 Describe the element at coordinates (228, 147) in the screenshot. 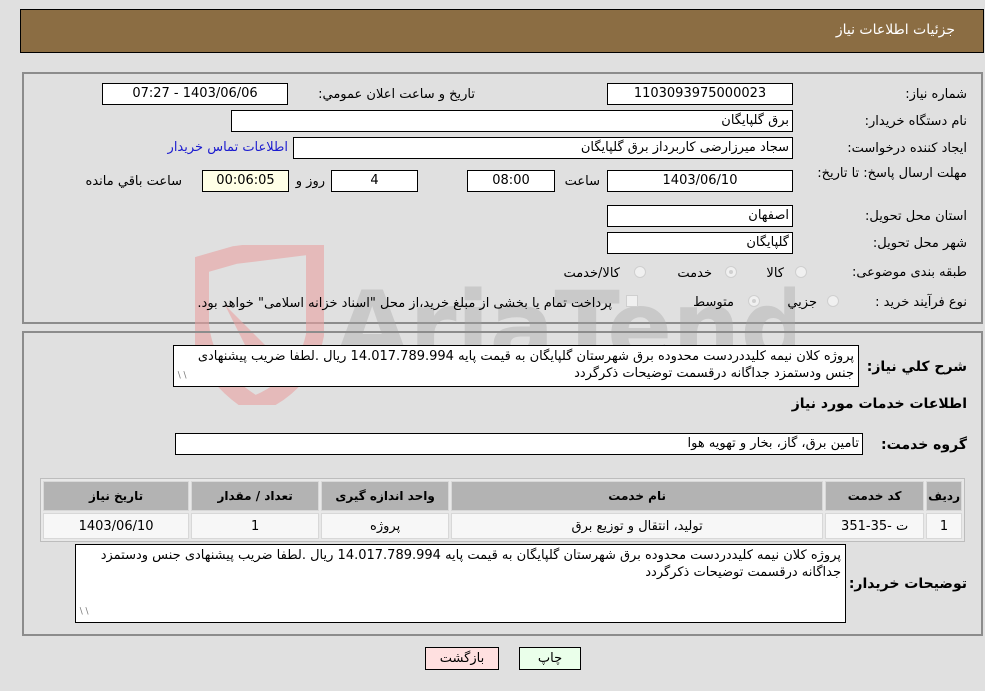

I see `buyer-contact-link: اطلاعات تماس خریدار` at that location.